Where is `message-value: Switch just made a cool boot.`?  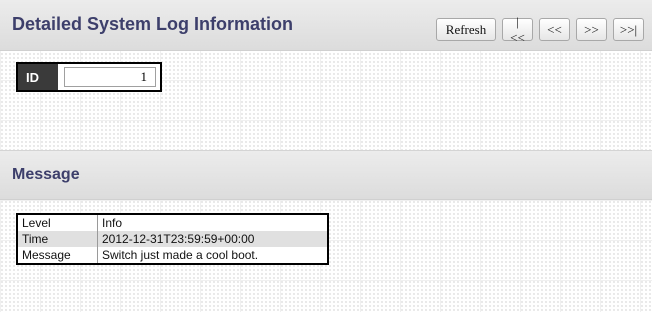 message-value: Switch just made a cool boot. is located at coordinates (212, 255).